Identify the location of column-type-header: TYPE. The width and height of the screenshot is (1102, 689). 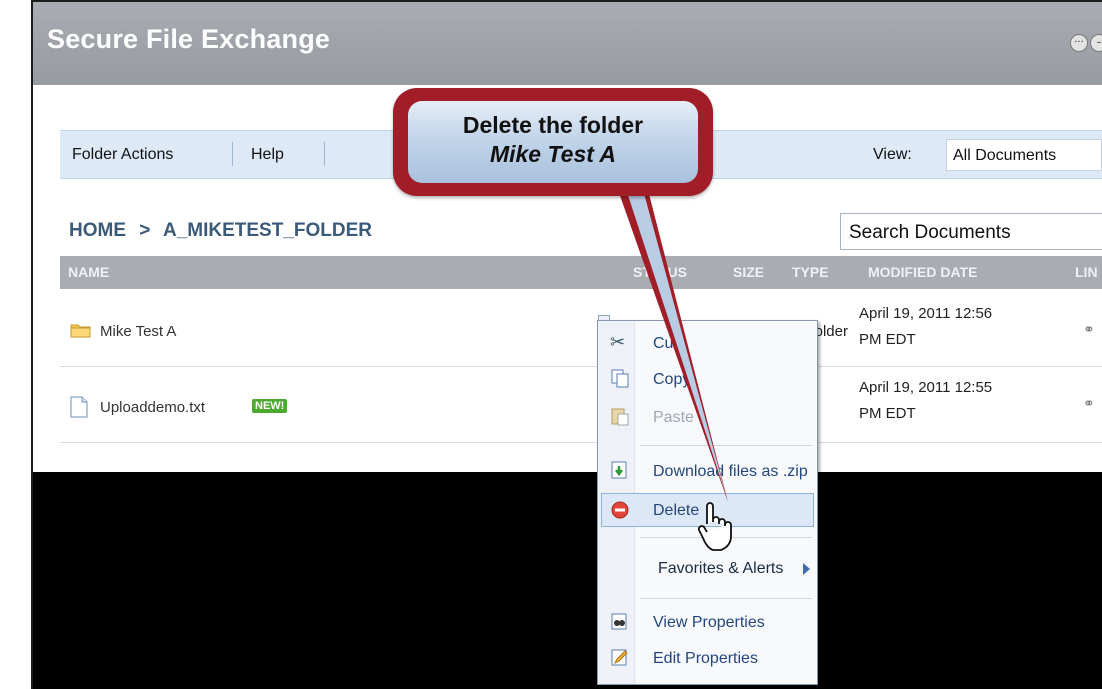
(810, 272).